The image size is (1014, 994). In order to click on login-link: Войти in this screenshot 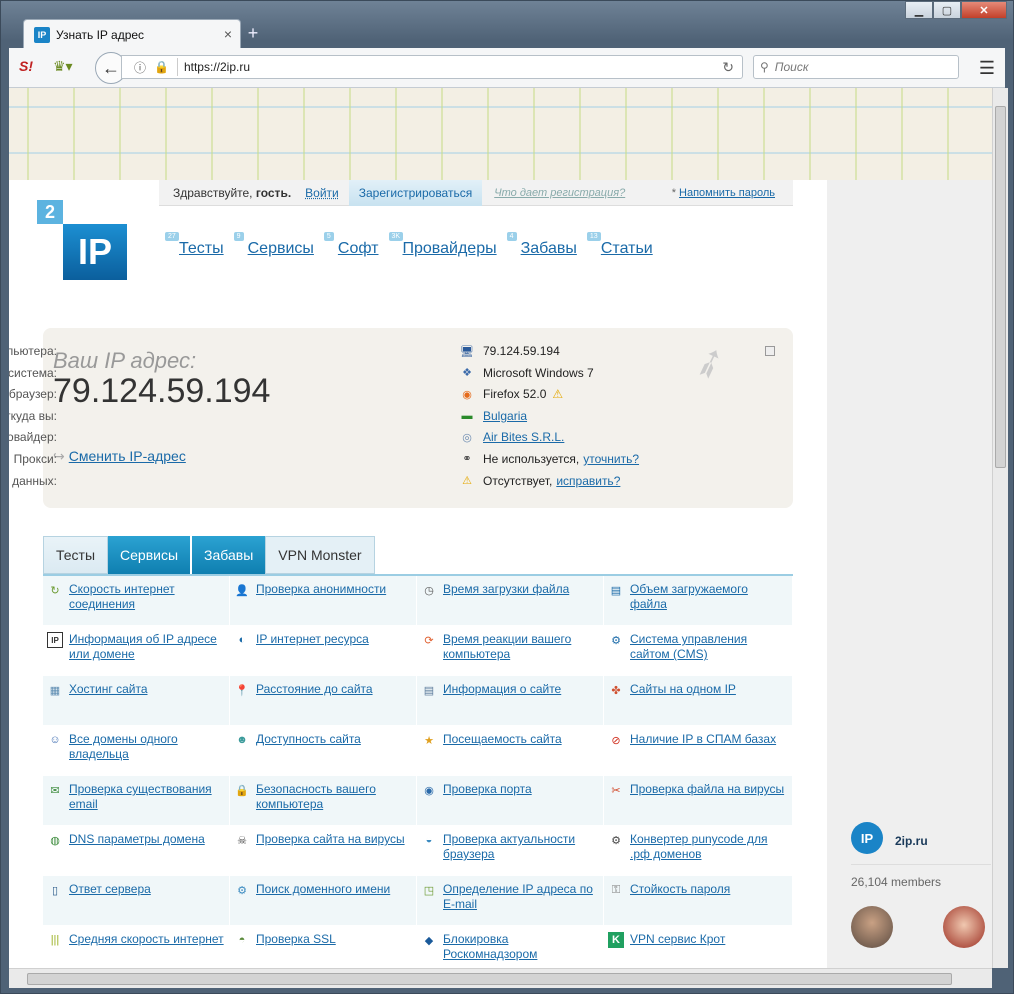, I will do `click(322, 193)`.